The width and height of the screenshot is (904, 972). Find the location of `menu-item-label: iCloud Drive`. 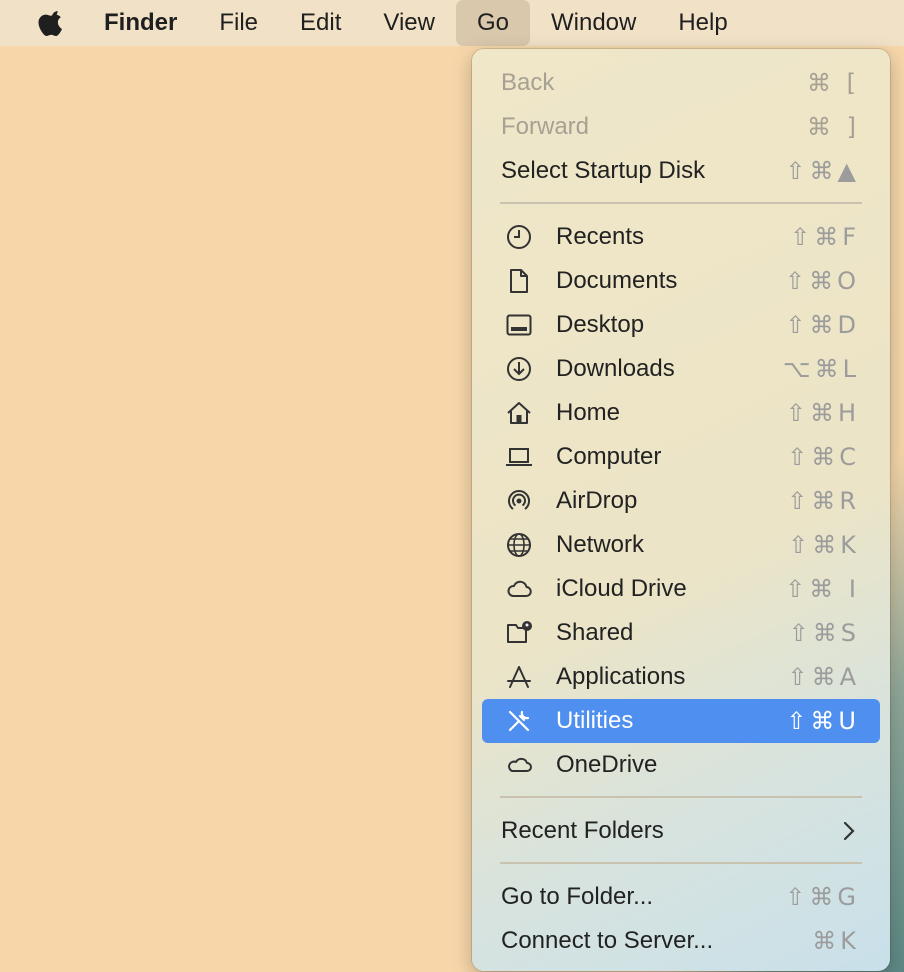

menu-item-label: iCloud Drive is located at coordinates (621, 588).